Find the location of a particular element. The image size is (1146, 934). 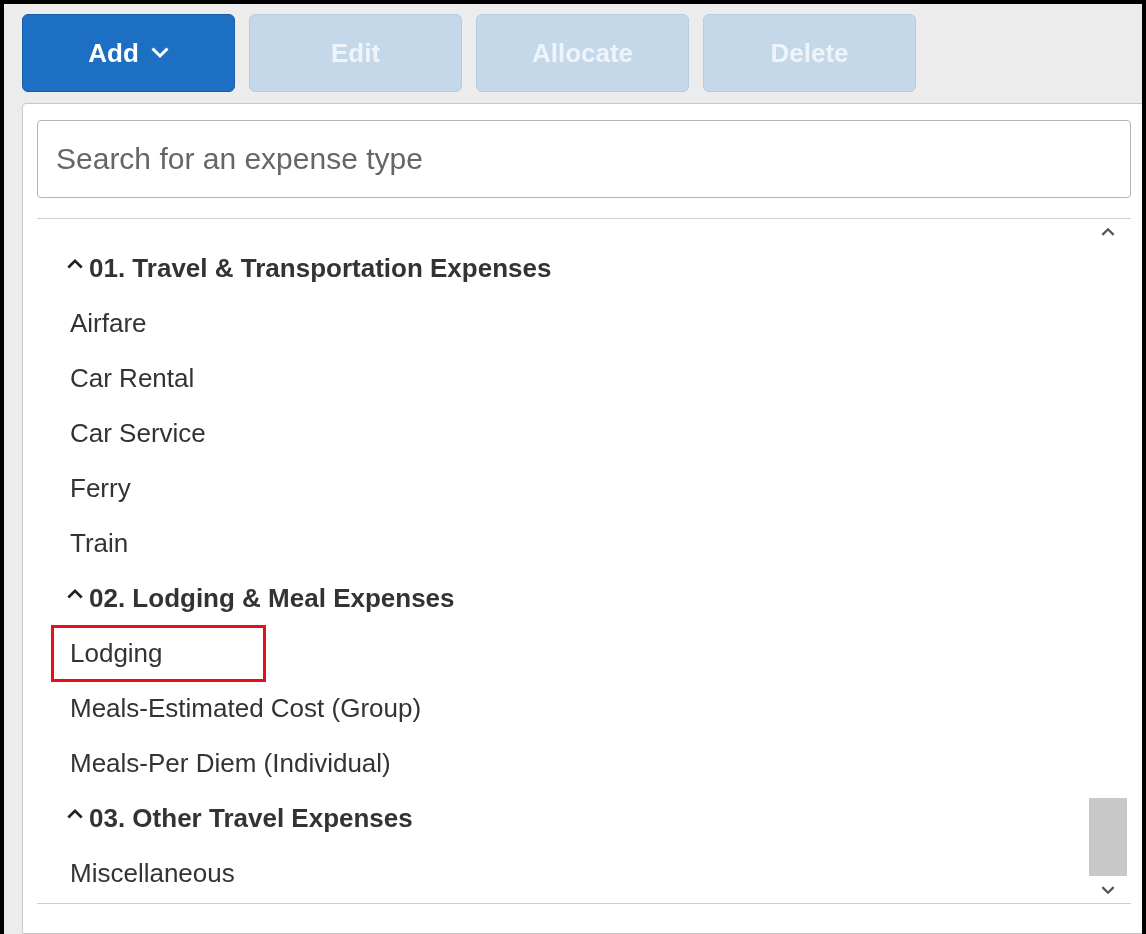

expense-type-item: Ferry is located at coordinates (100, 488).